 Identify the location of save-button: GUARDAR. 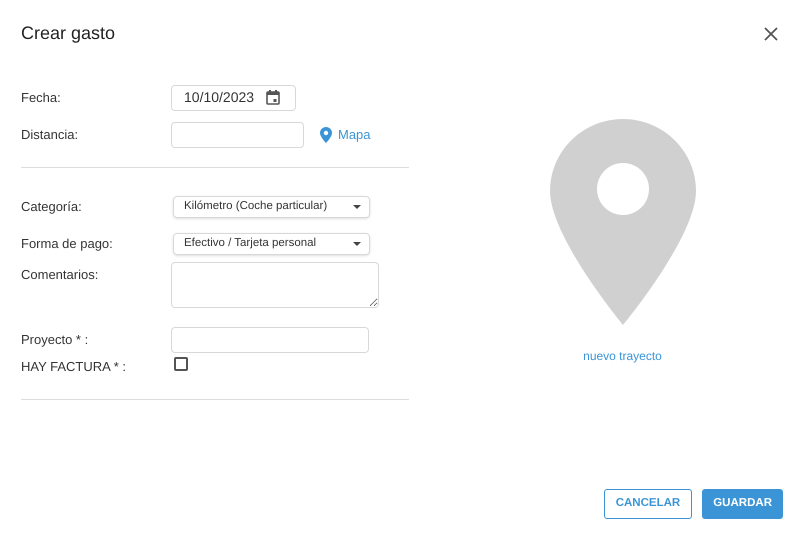
(742, 504).